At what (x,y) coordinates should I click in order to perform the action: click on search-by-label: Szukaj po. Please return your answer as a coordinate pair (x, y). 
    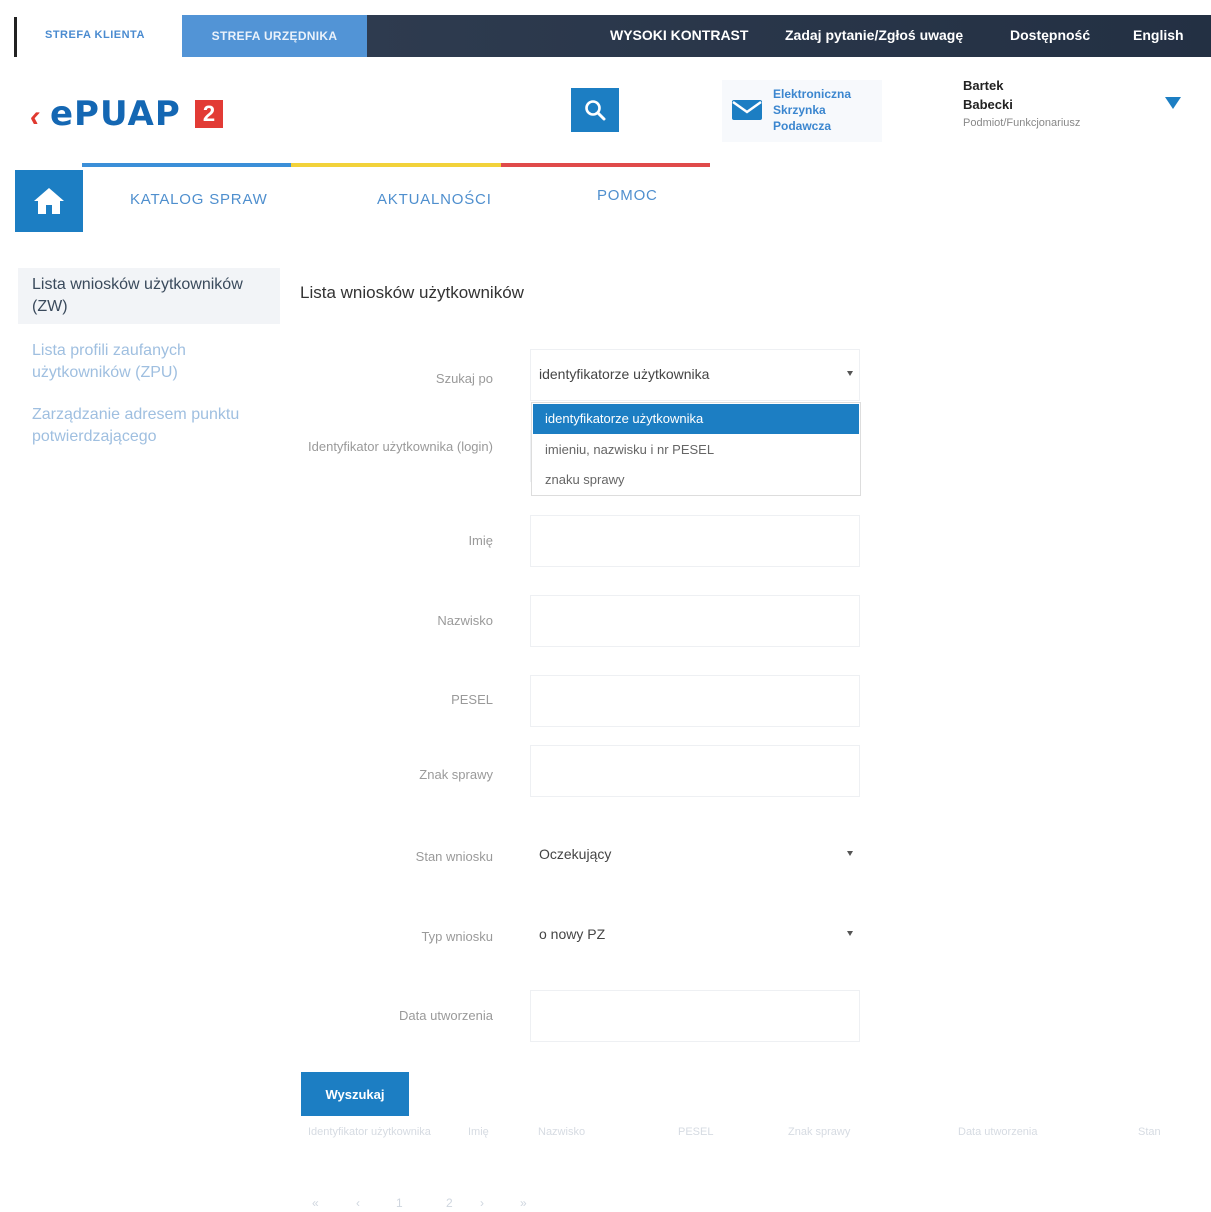
    Looking at the image, I should click on (464, 378).